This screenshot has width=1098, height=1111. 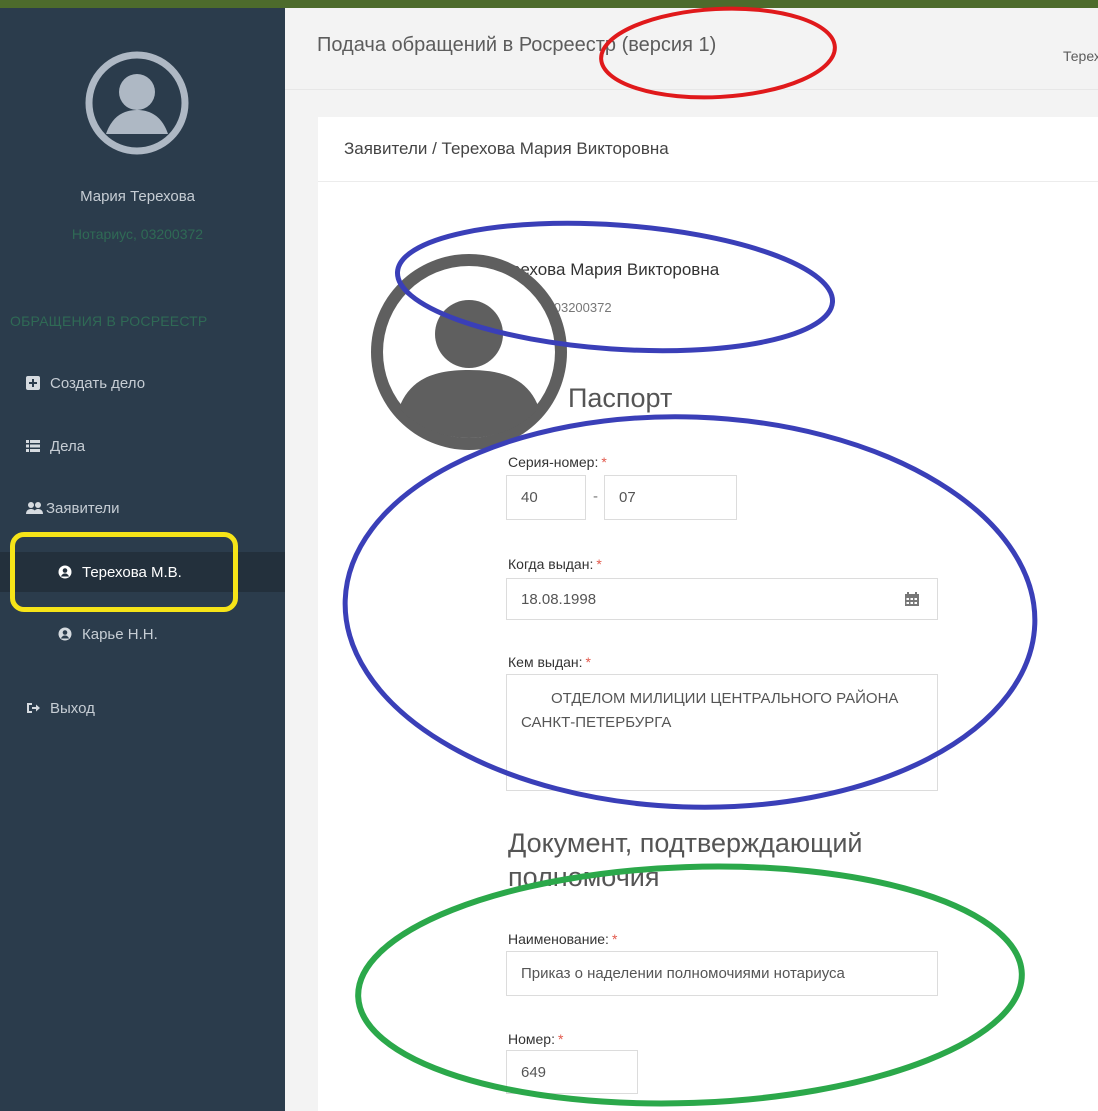 I want to click on breadcrumb: Заявители / Терехова Мария Викторовна, so click(x=506, y=148).